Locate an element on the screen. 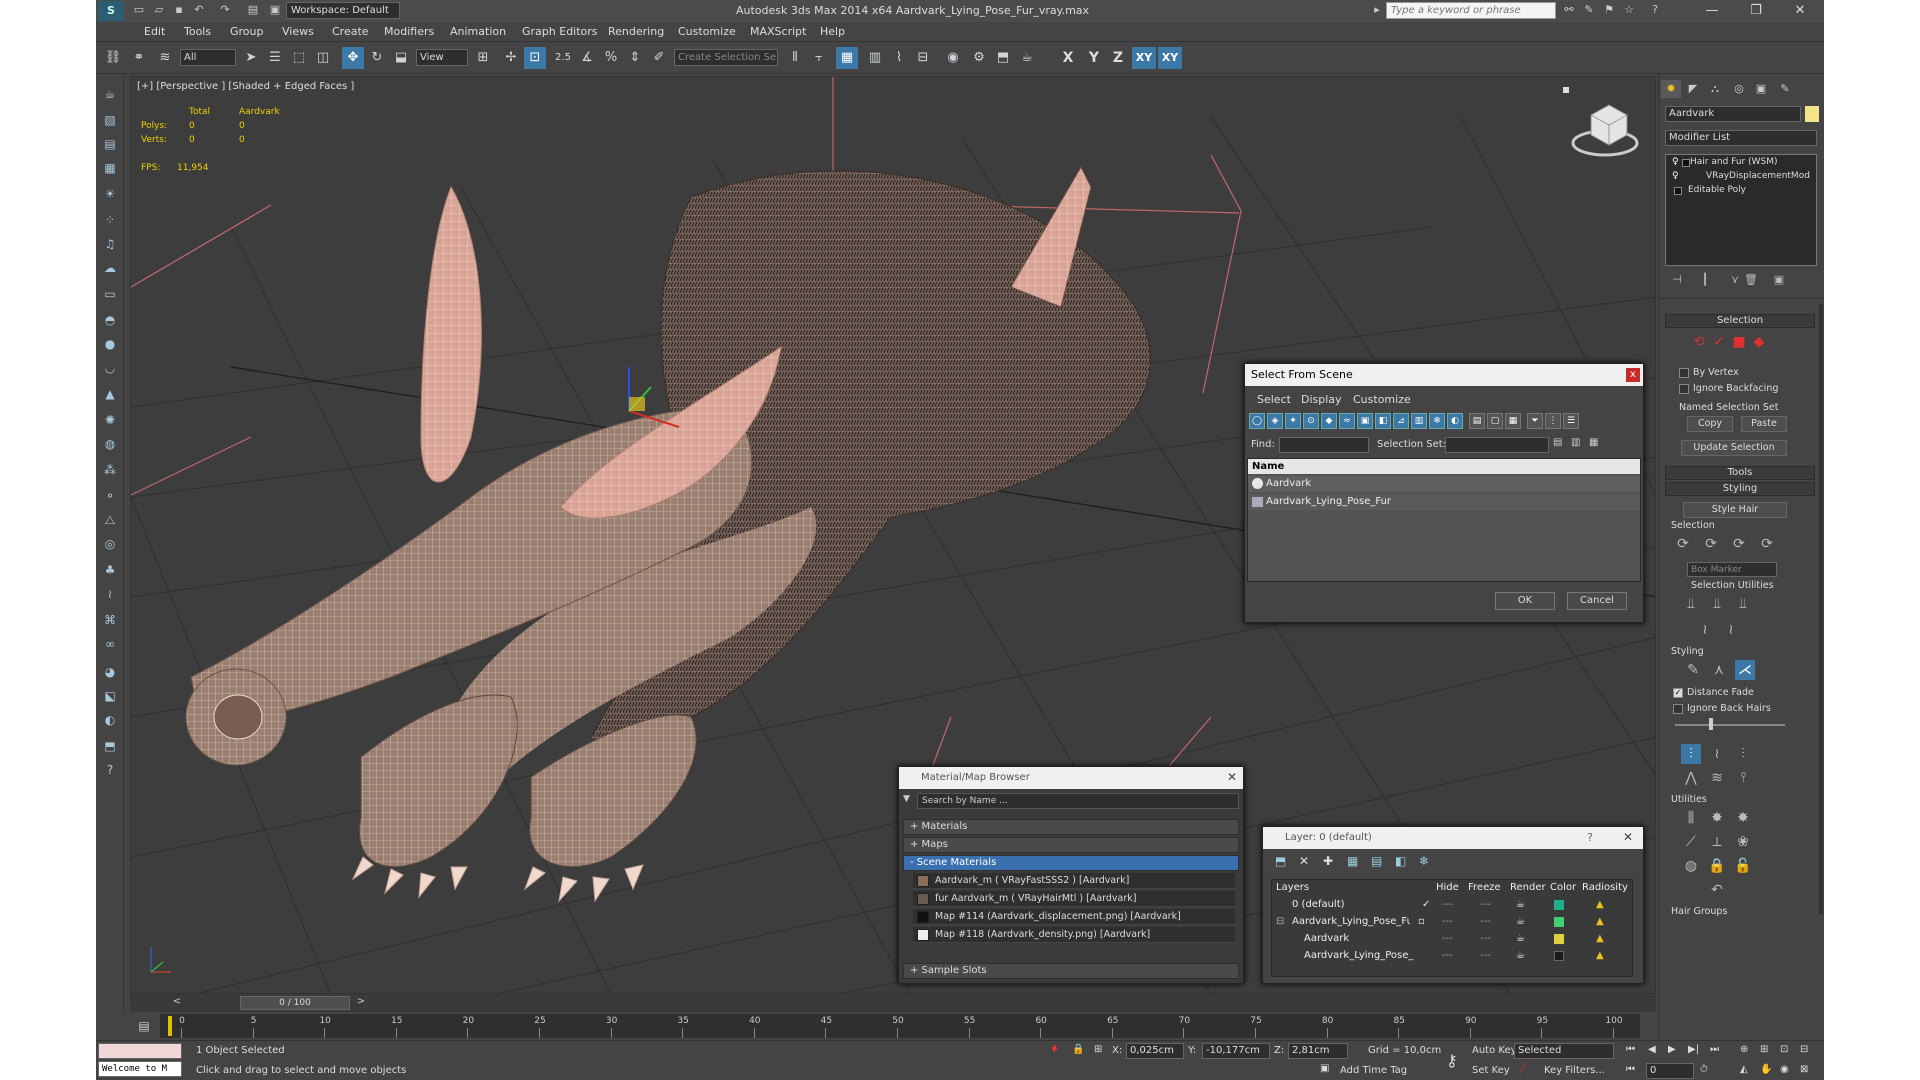  hierarchy-tab-icon: ⛬ is located at coordinates (1715, 89).